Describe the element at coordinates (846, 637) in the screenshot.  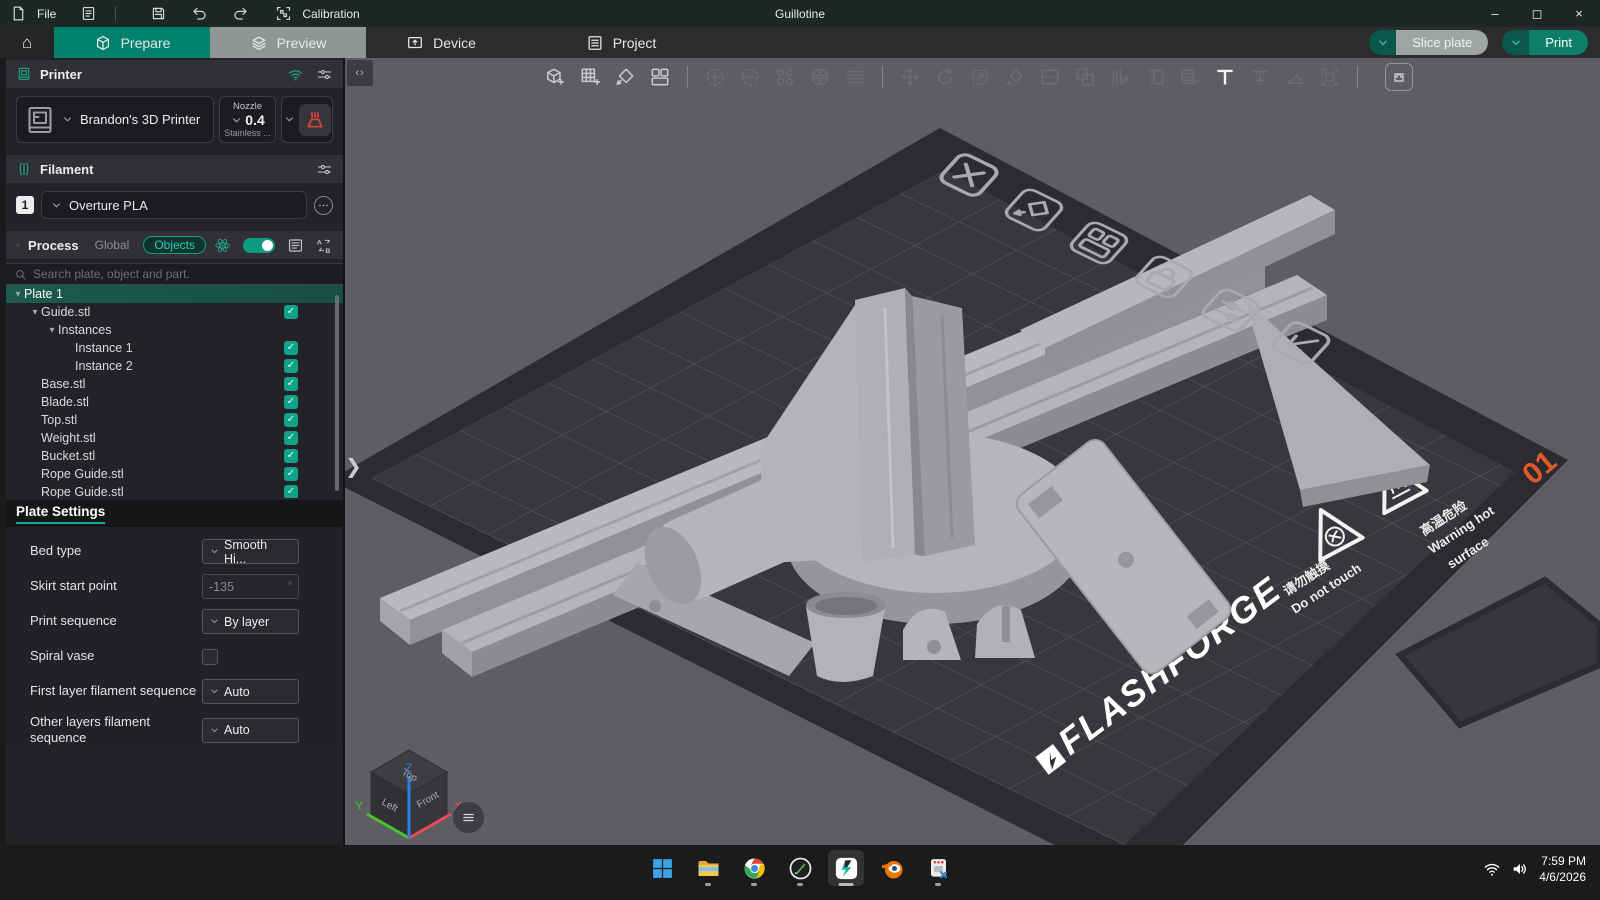
I see `model-bucket` at that location.